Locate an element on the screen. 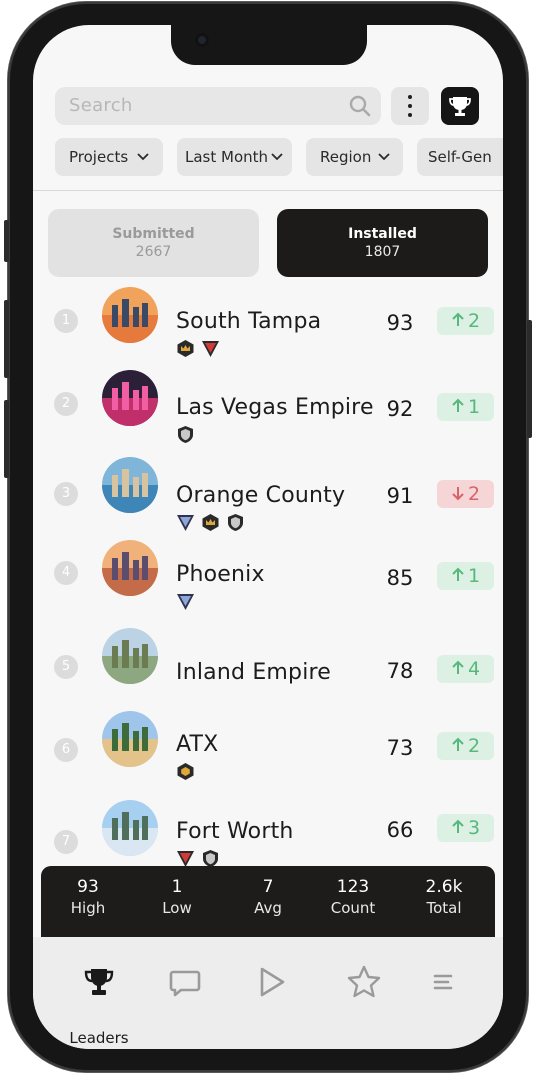 This screenshot has width=536, height=1076. rank-change-badge: 4 is located at coordinates (465, 669).